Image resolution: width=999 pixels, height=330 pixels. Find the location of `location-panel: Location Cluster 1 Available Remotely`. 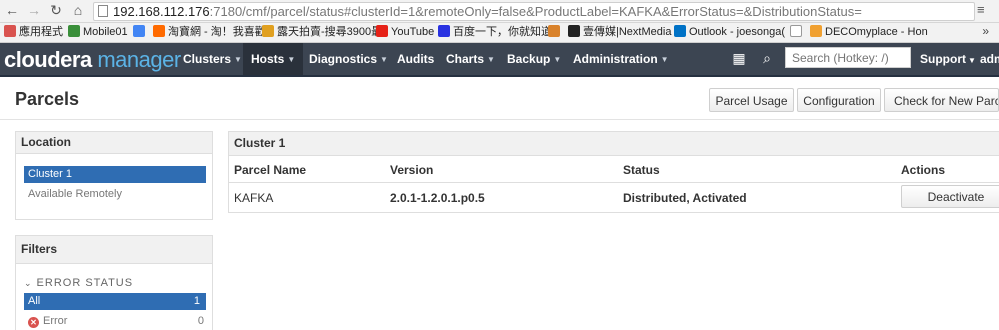

location-panel: Location Cluster 1 Available Remotely is located at coordinates (114, 175).